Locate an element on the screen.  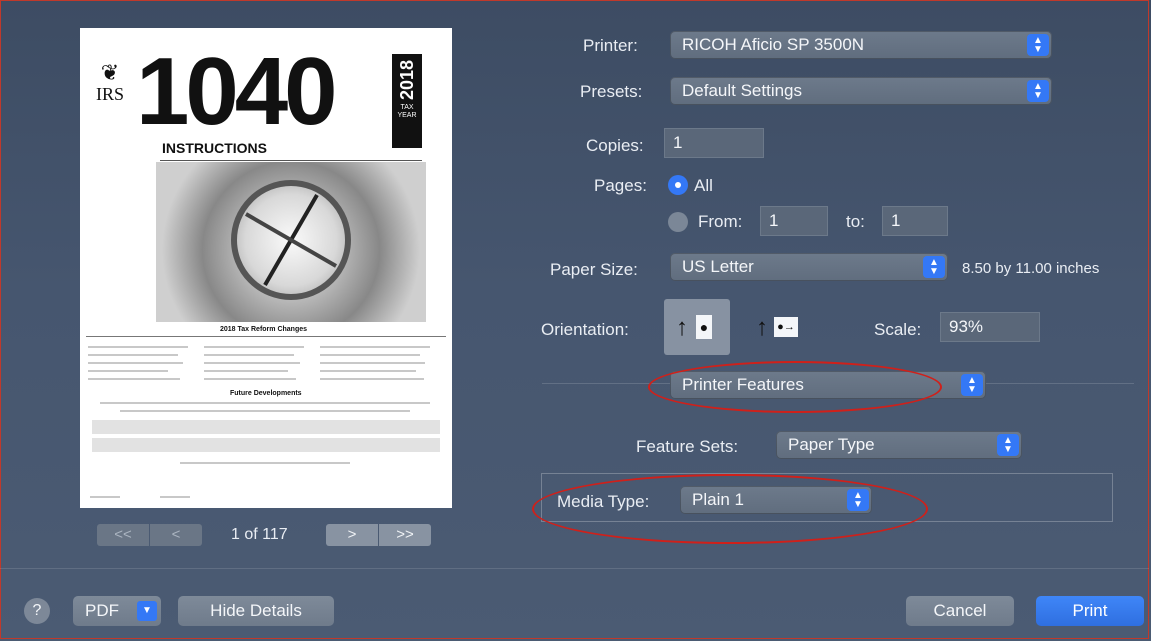
previous-page-button: < is located at coordinates (176, 535).